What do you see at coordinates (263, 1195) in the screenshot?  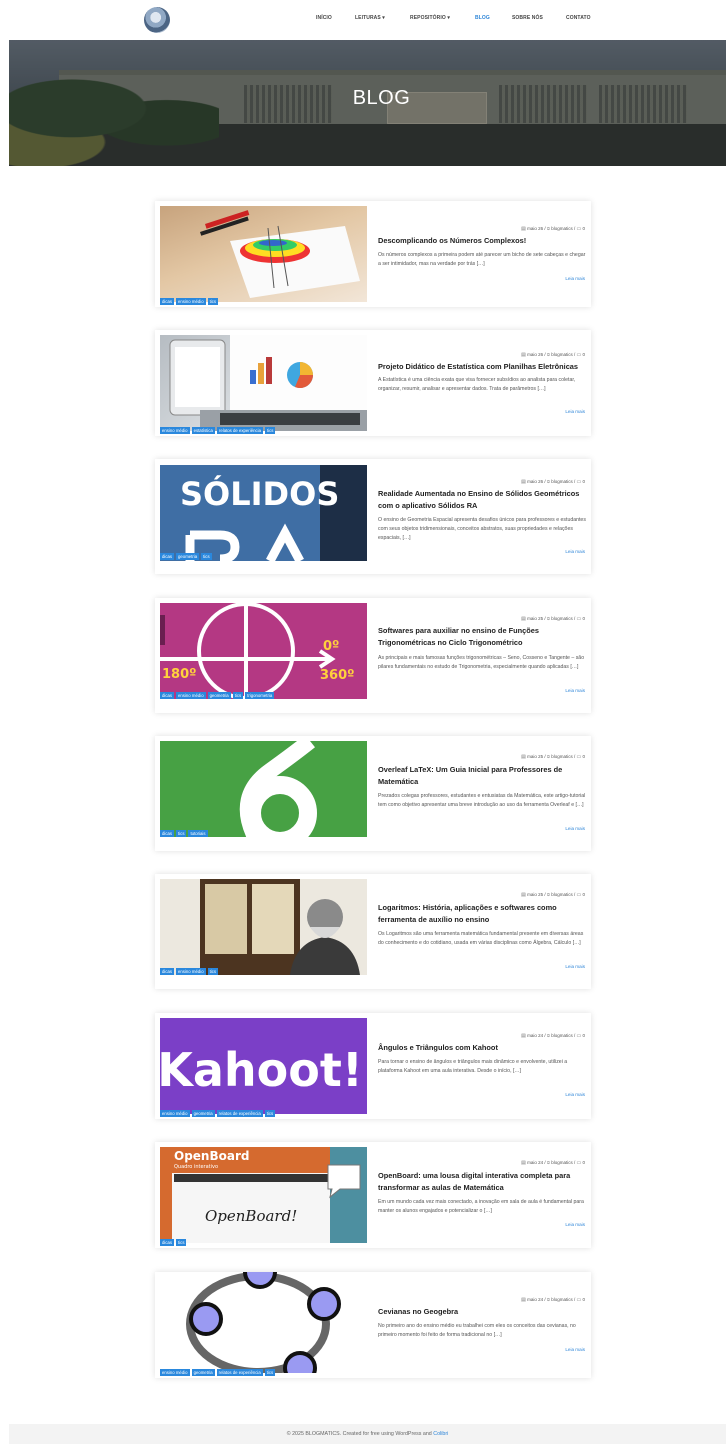 I see `post-thumbnail: OpenBoard Quadro interativo OpenBoard!` at bounding box center [263, 1195].